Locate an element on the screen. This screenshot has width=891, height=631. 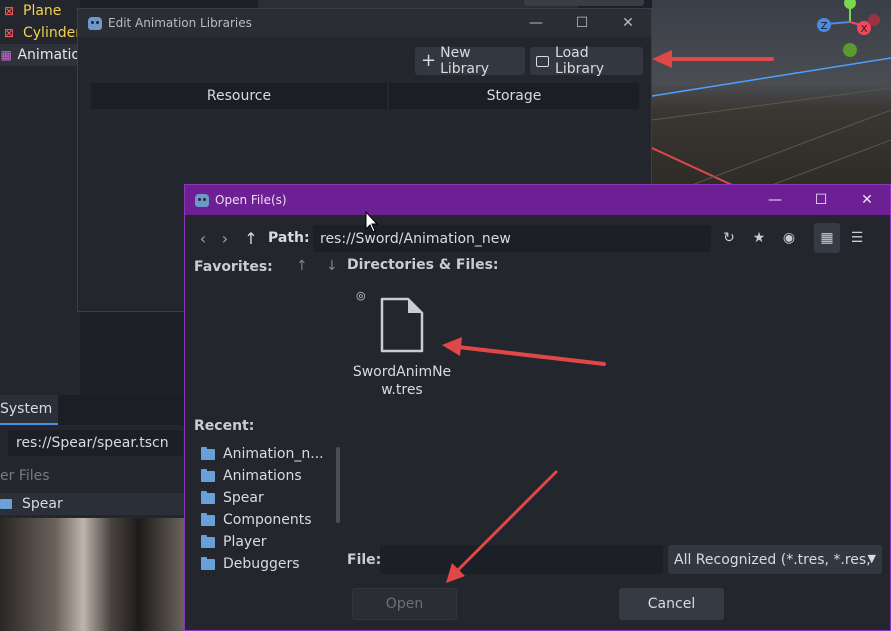
scene-tree-panel: ⊠ Plane ⊠ Cylinder ▦ Animatio is located at coordinates (40, 197).